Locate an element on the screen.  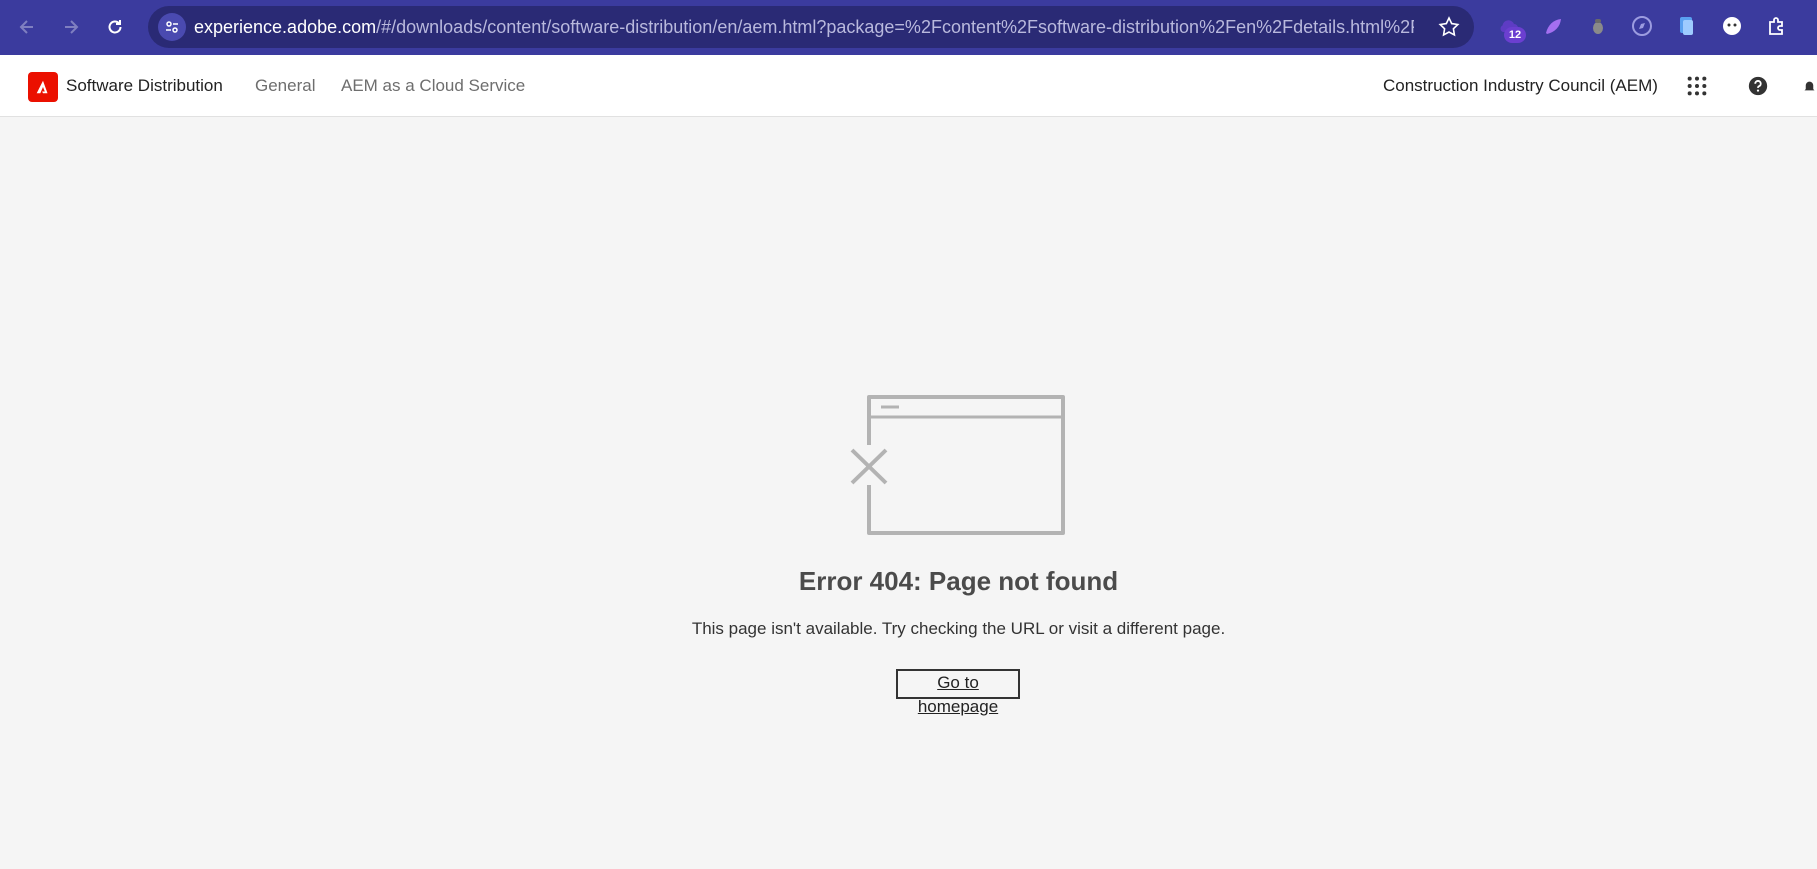
back-button is located at coordinates (27, 27).